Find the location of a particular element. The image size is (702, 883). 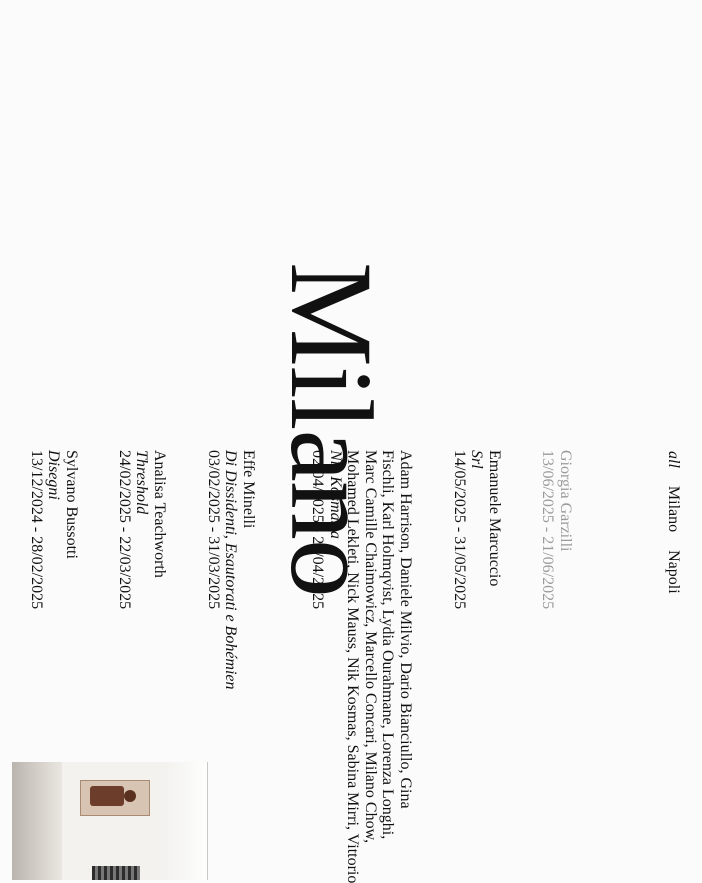

exhibition-dates: 03/02/2025 - 31/03/2025 is located at coordinates (213, 530).